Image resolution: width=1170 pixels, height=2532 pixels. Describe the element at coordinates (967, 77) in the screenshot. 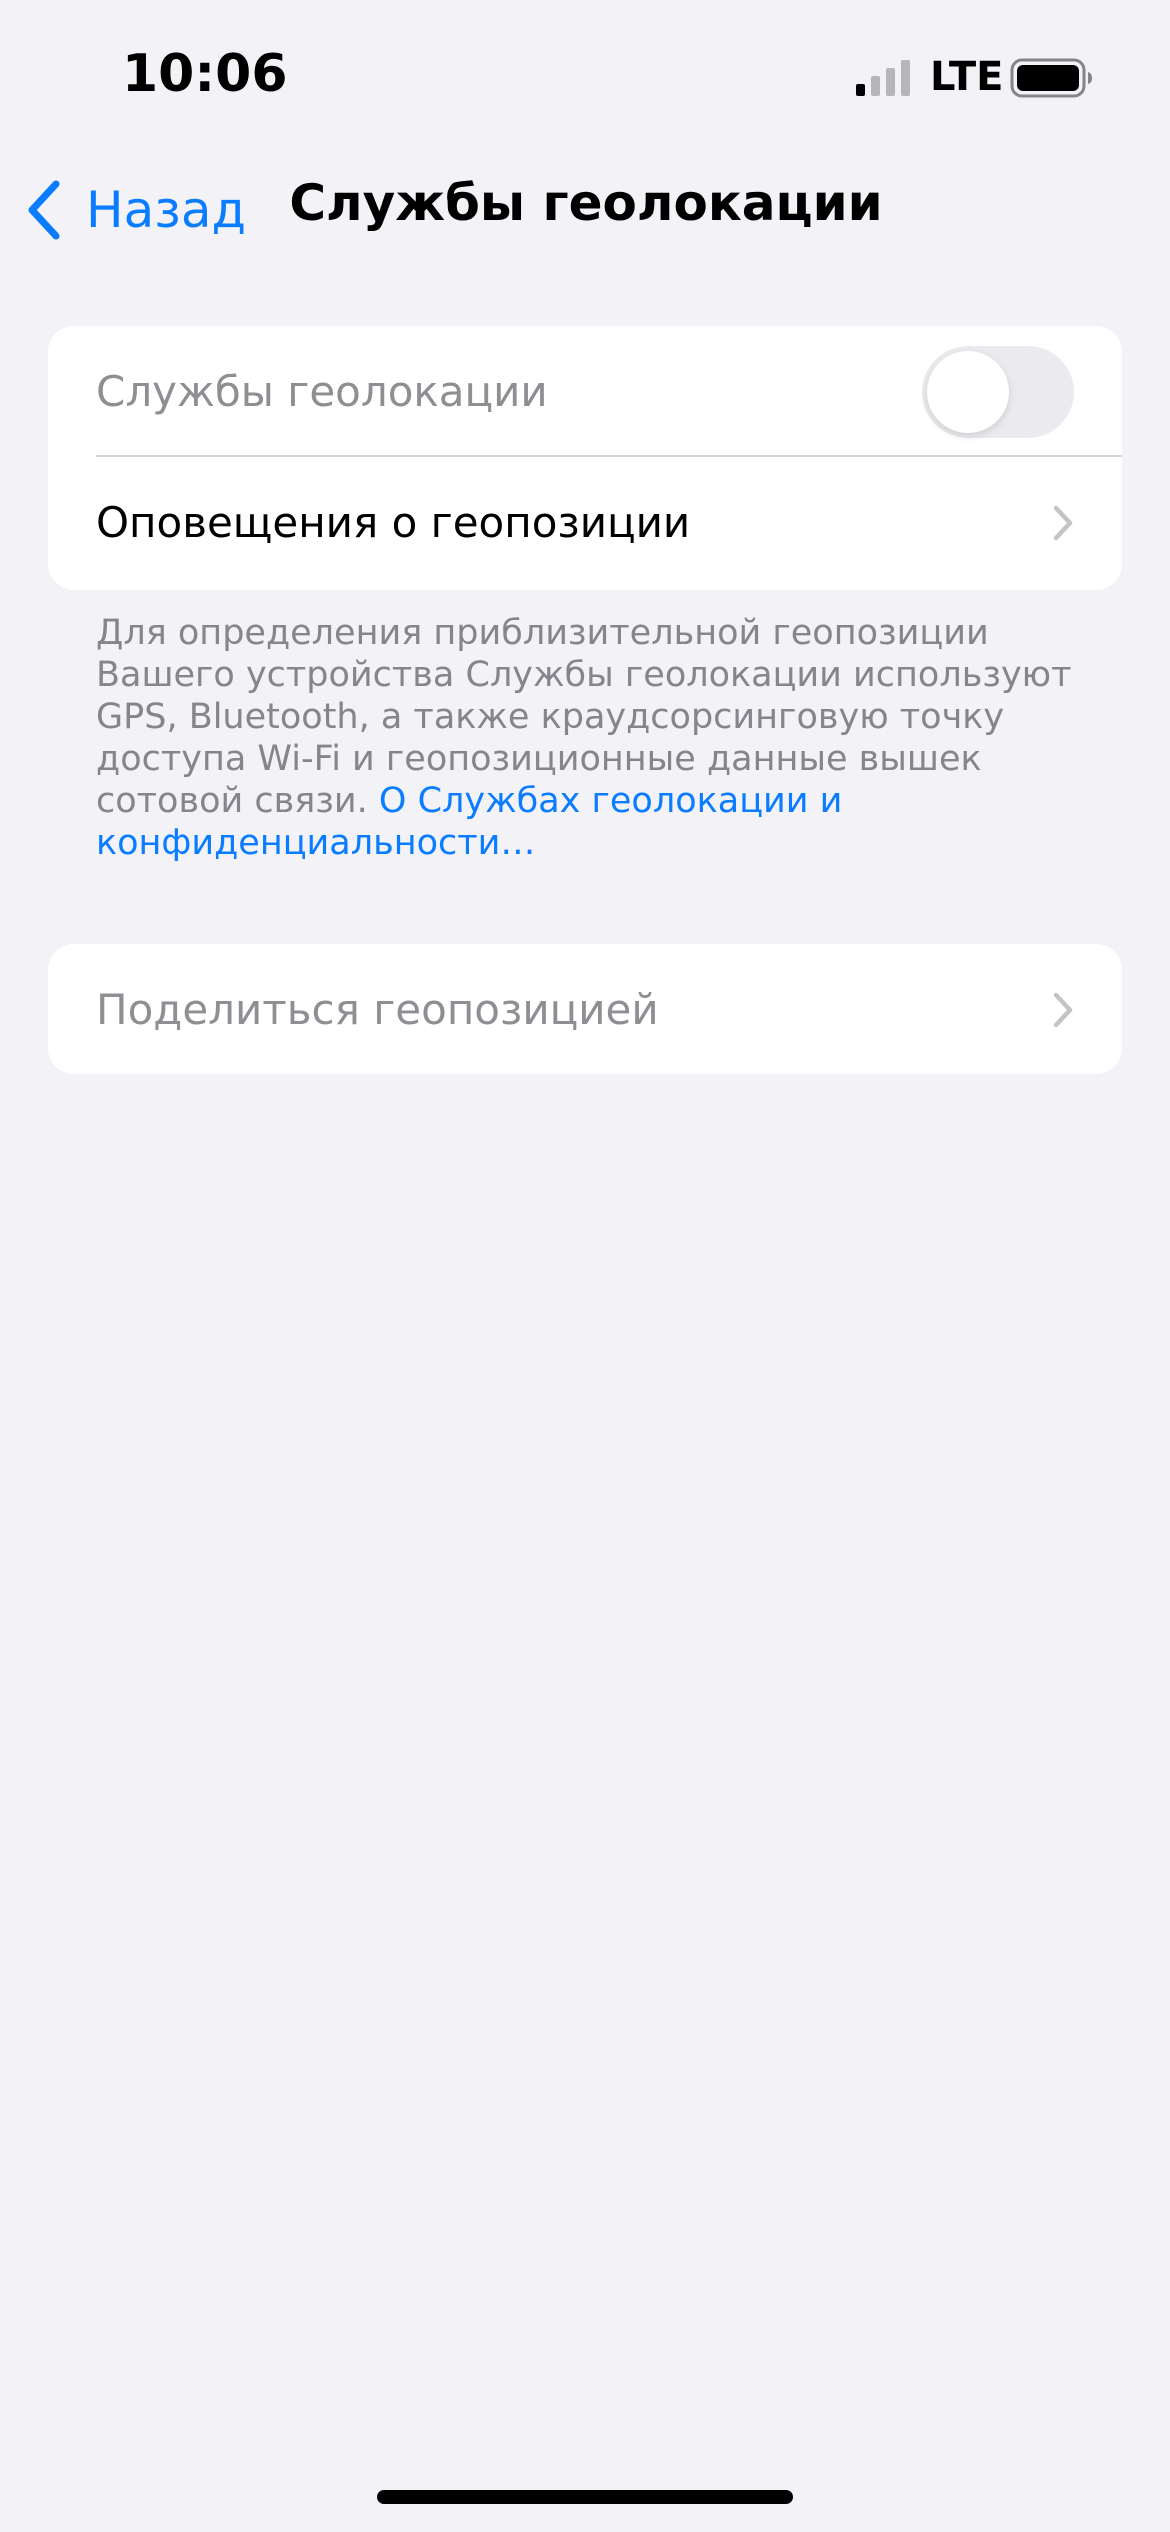

I see `network-type: LTE` at that location.